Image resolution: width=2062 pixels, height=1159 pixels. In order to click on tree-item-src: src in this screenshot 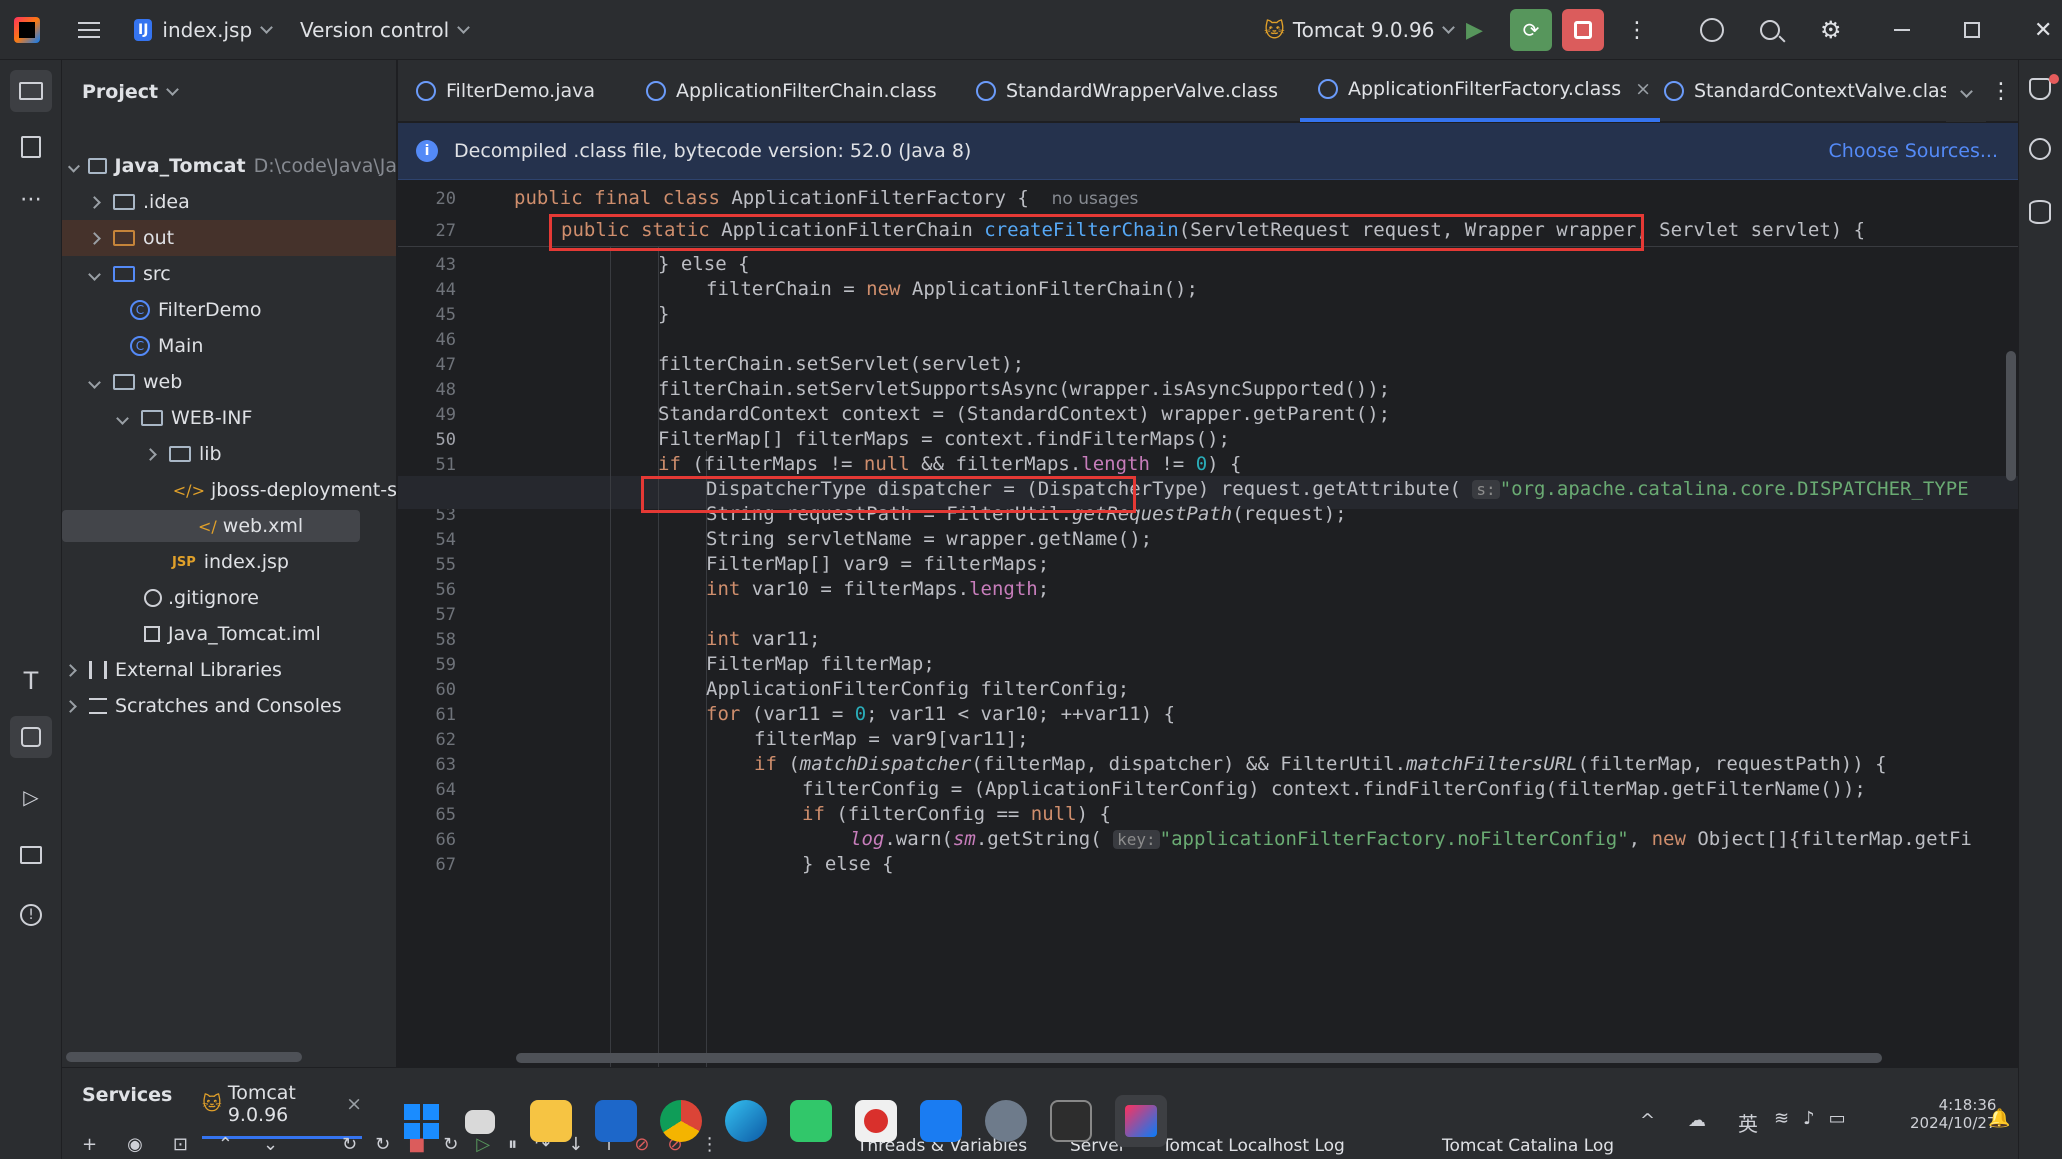, I will do `click(229, 274)`.